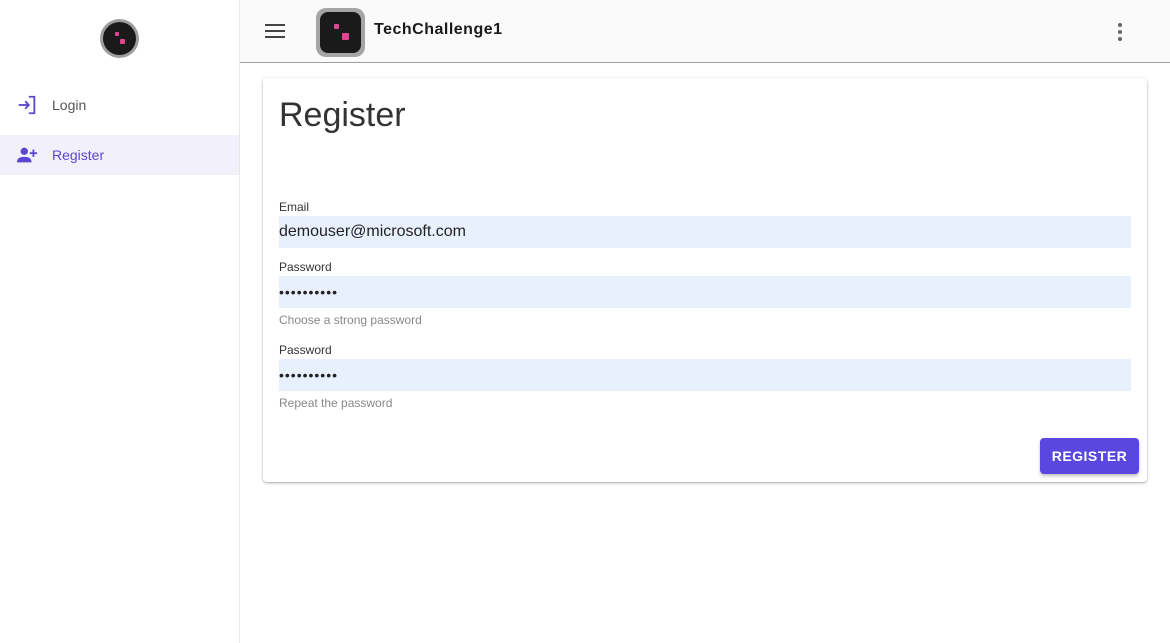 This screenshot has width=1170, height=643. Describe the element at coordinates (27, 105) in the screenshot. I see `login-icon` at that location.